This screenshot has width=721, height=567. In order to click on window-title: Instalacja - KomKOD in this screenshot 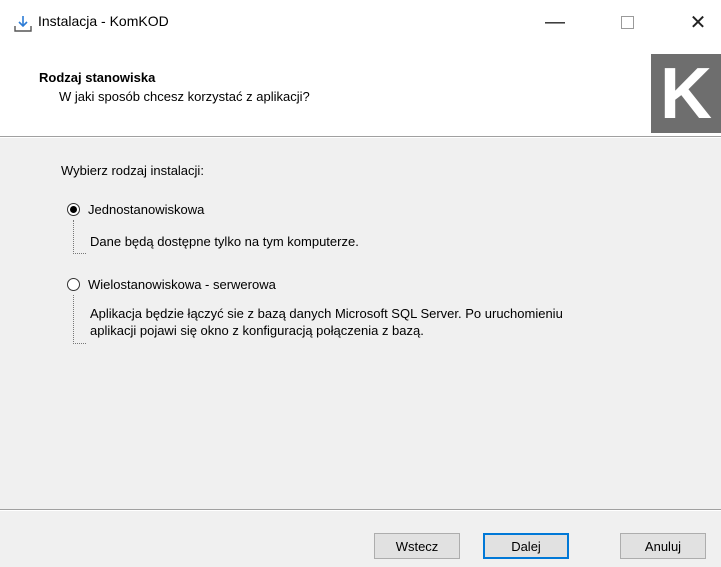, I will do `click(103, 21)`.